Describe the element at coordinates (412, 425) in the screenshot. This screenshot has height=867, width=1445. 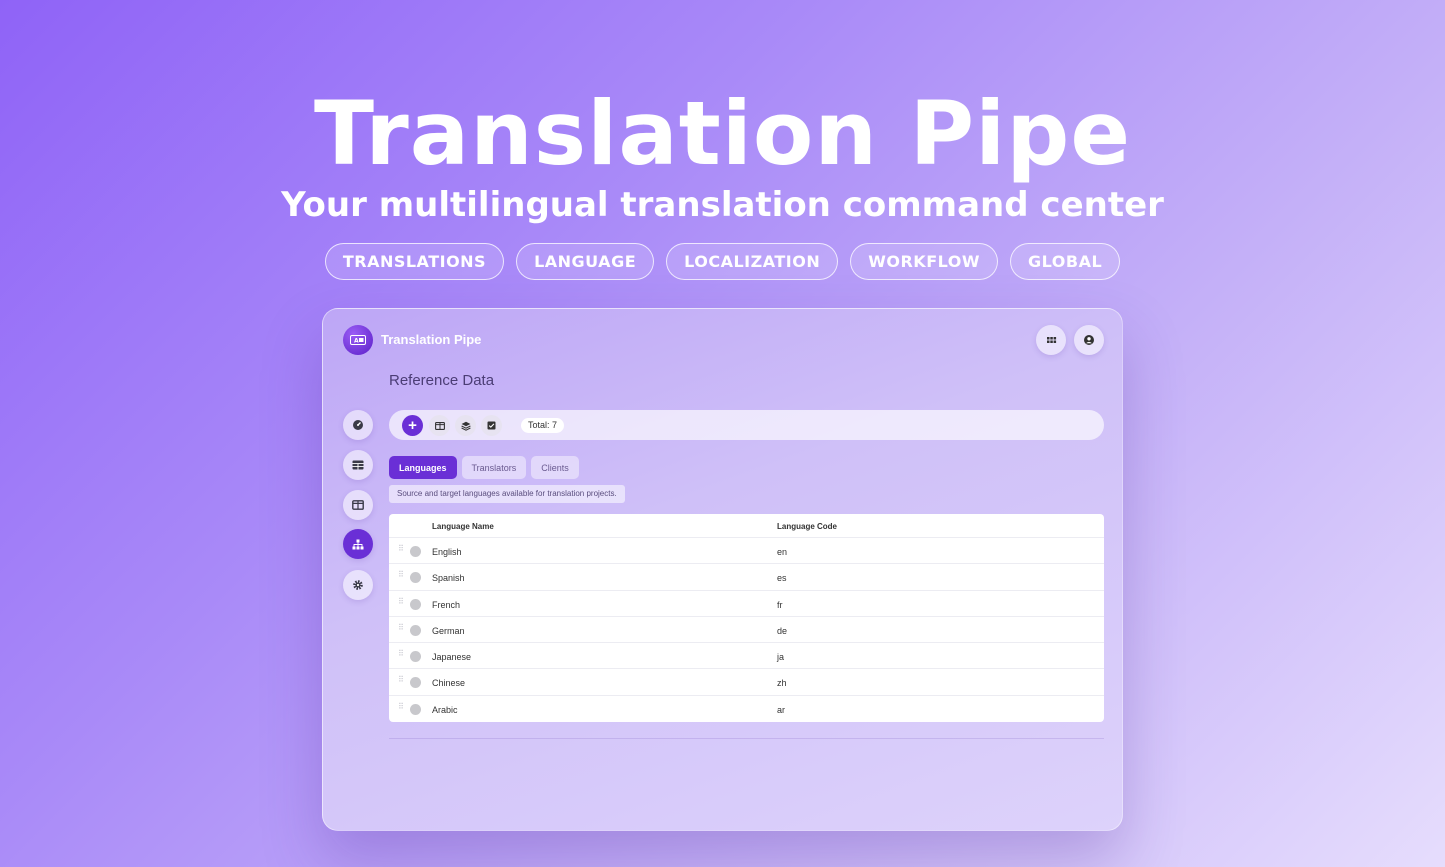
I see `add-button: +` at that location.